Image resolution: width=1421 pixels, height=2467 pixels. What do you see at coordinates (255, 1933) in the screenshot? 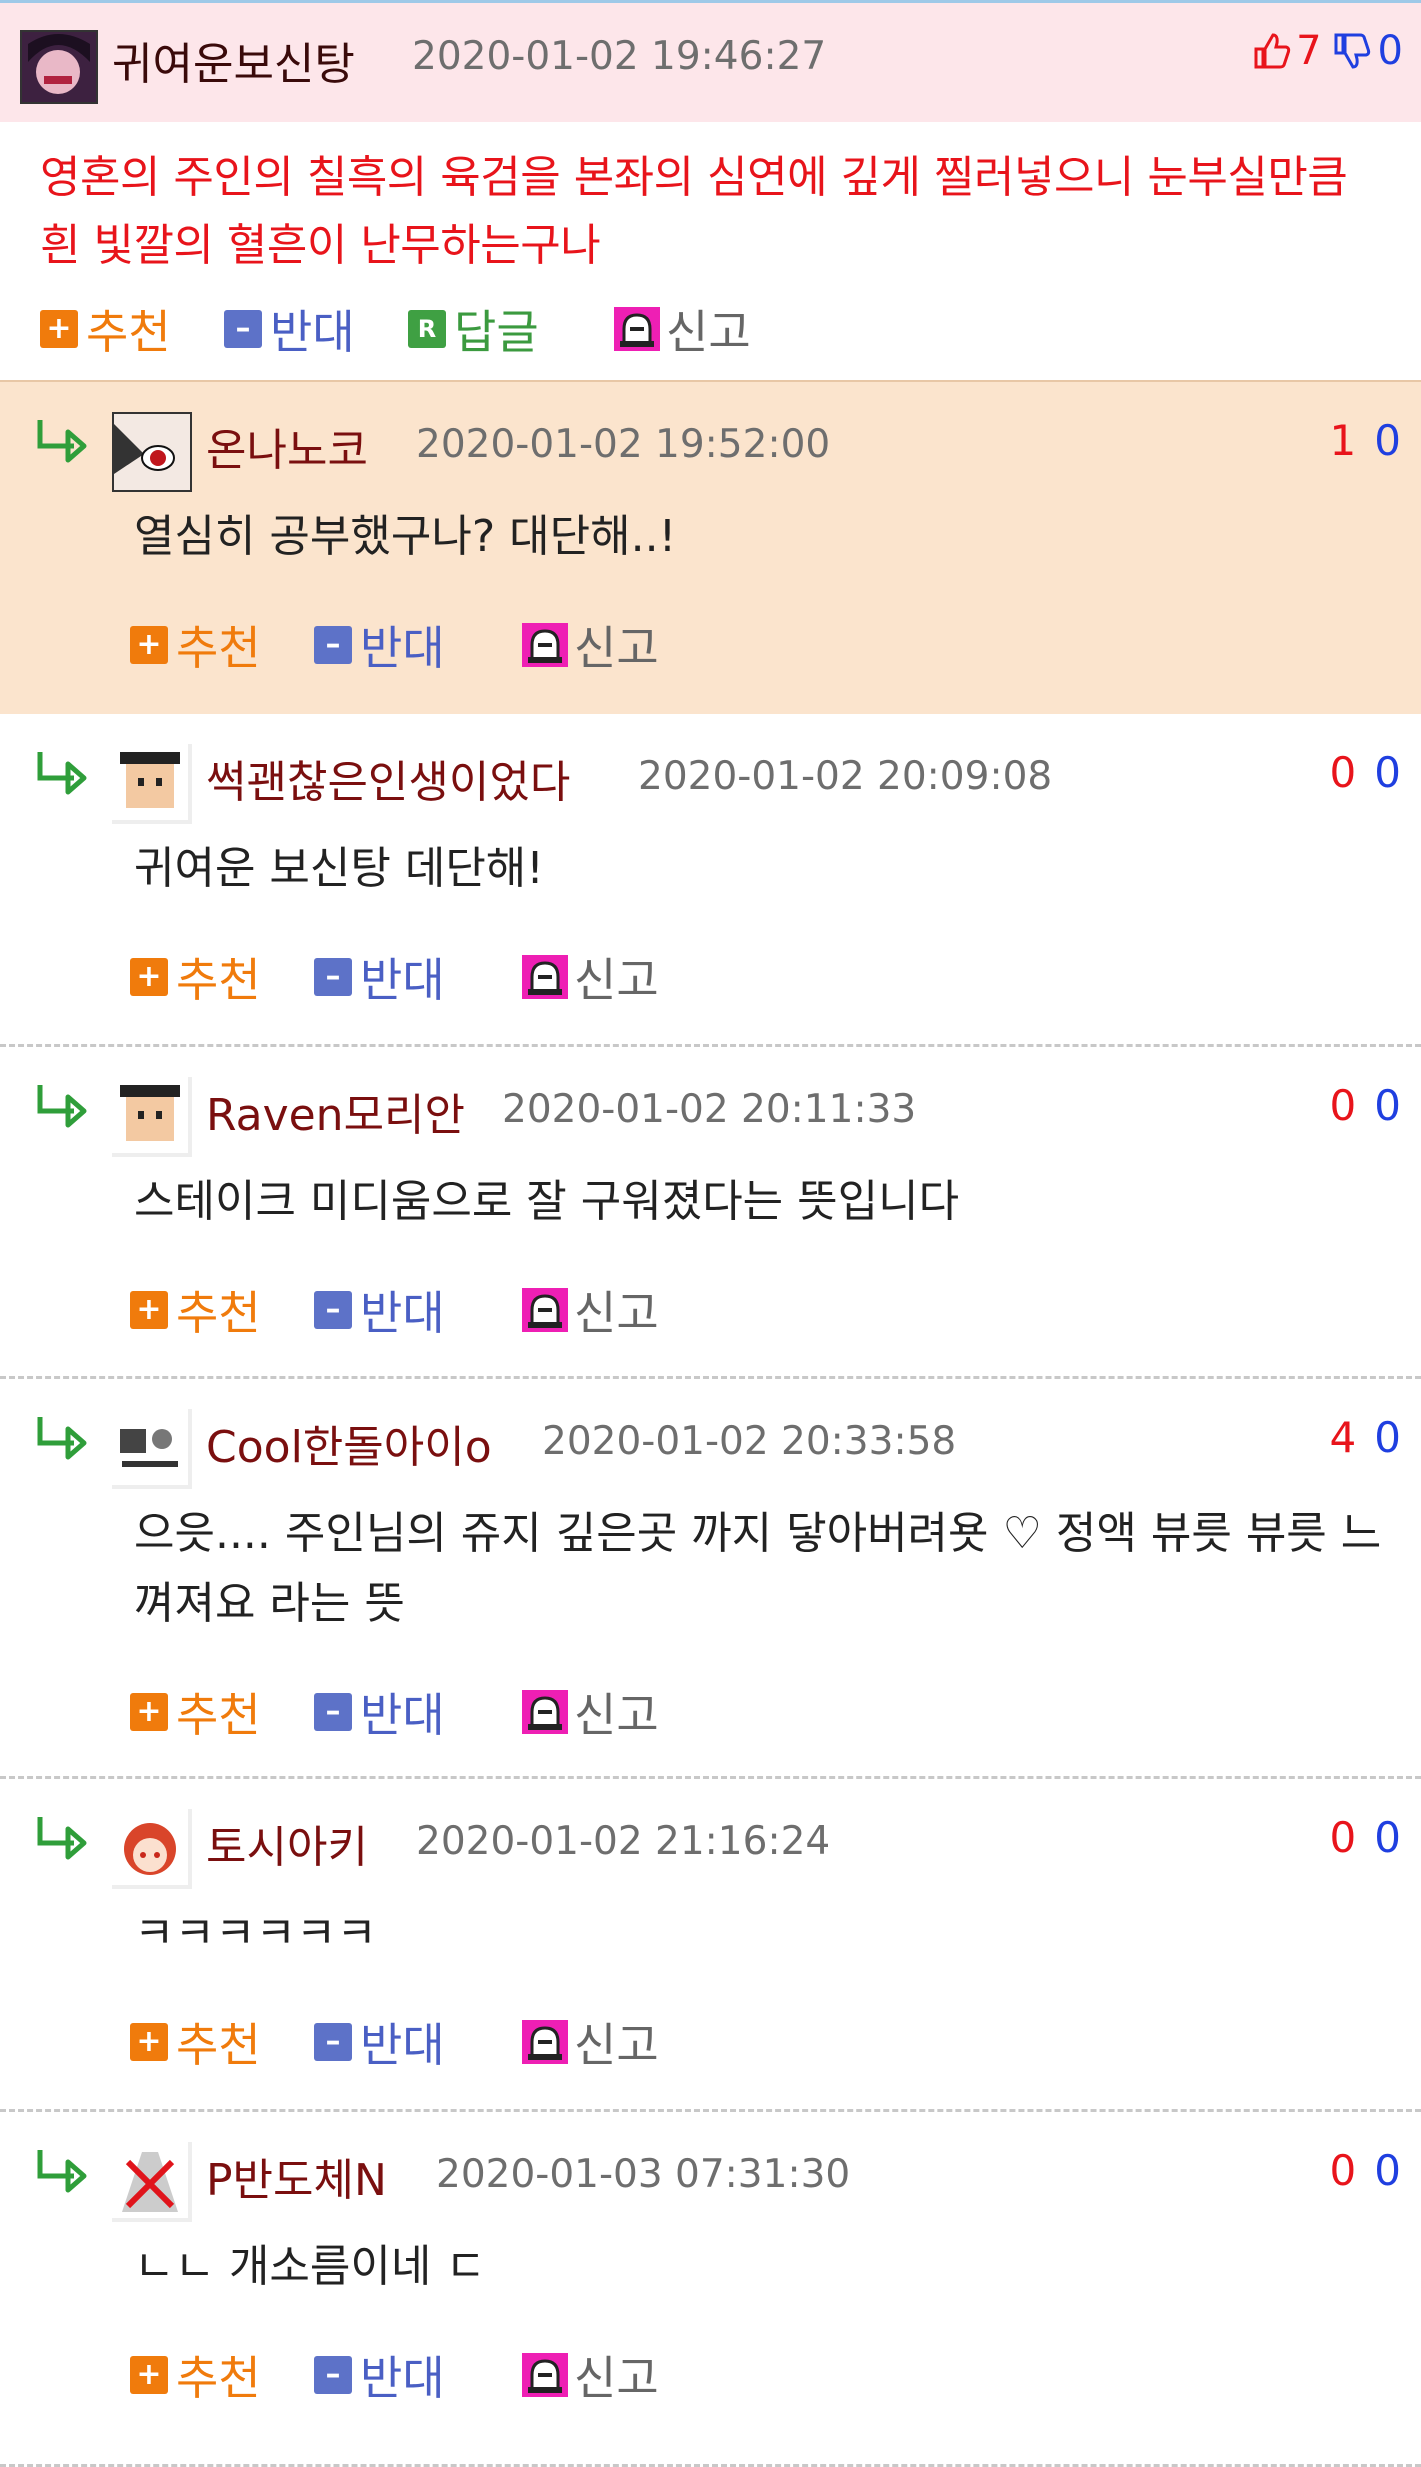
I see `comment-body: ㅋㅋㅋㅋㅋㅋ` at bounding box center [255, 1933].